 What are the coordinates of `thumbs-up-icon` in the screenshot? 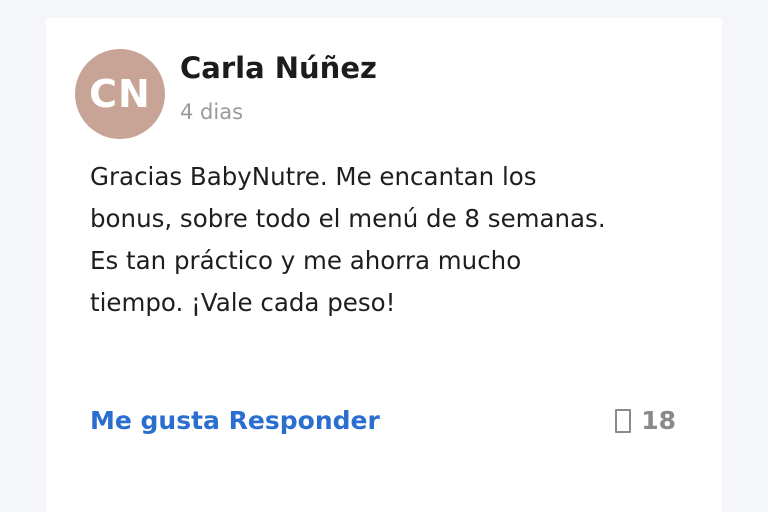 It's located at (623, 420).